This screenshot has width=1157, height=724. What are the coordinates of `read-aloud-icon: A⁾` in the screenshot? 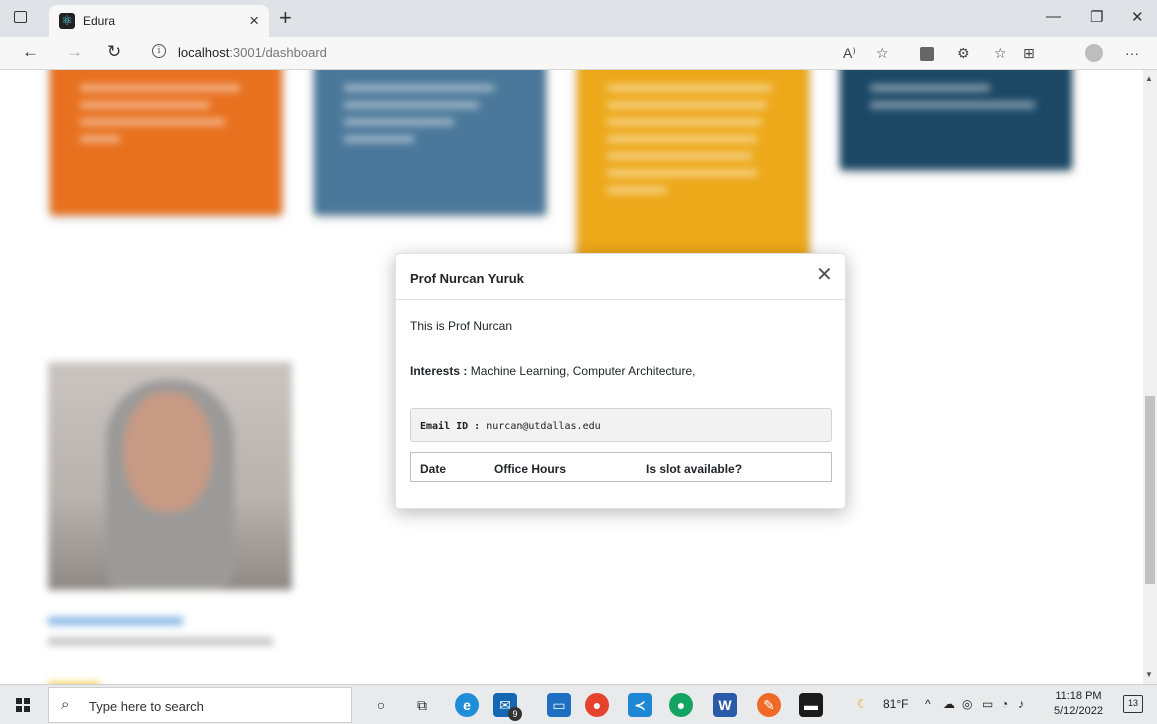 It's located at (849, 53).